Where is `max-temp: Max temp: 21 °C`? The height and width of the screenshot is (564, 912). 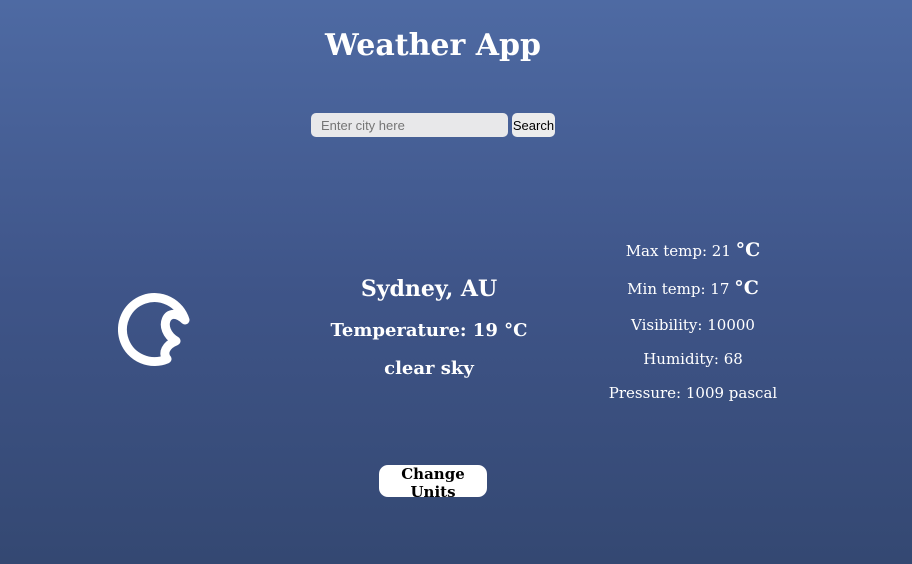 max-temp: Max temp: 21 °C is located at coordinates (693, 250).